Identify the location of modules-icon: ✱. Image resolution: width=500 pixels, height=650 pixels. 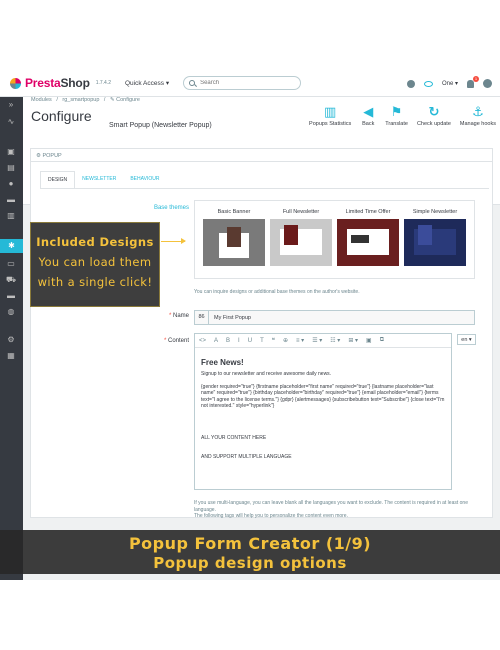
(11, 246).